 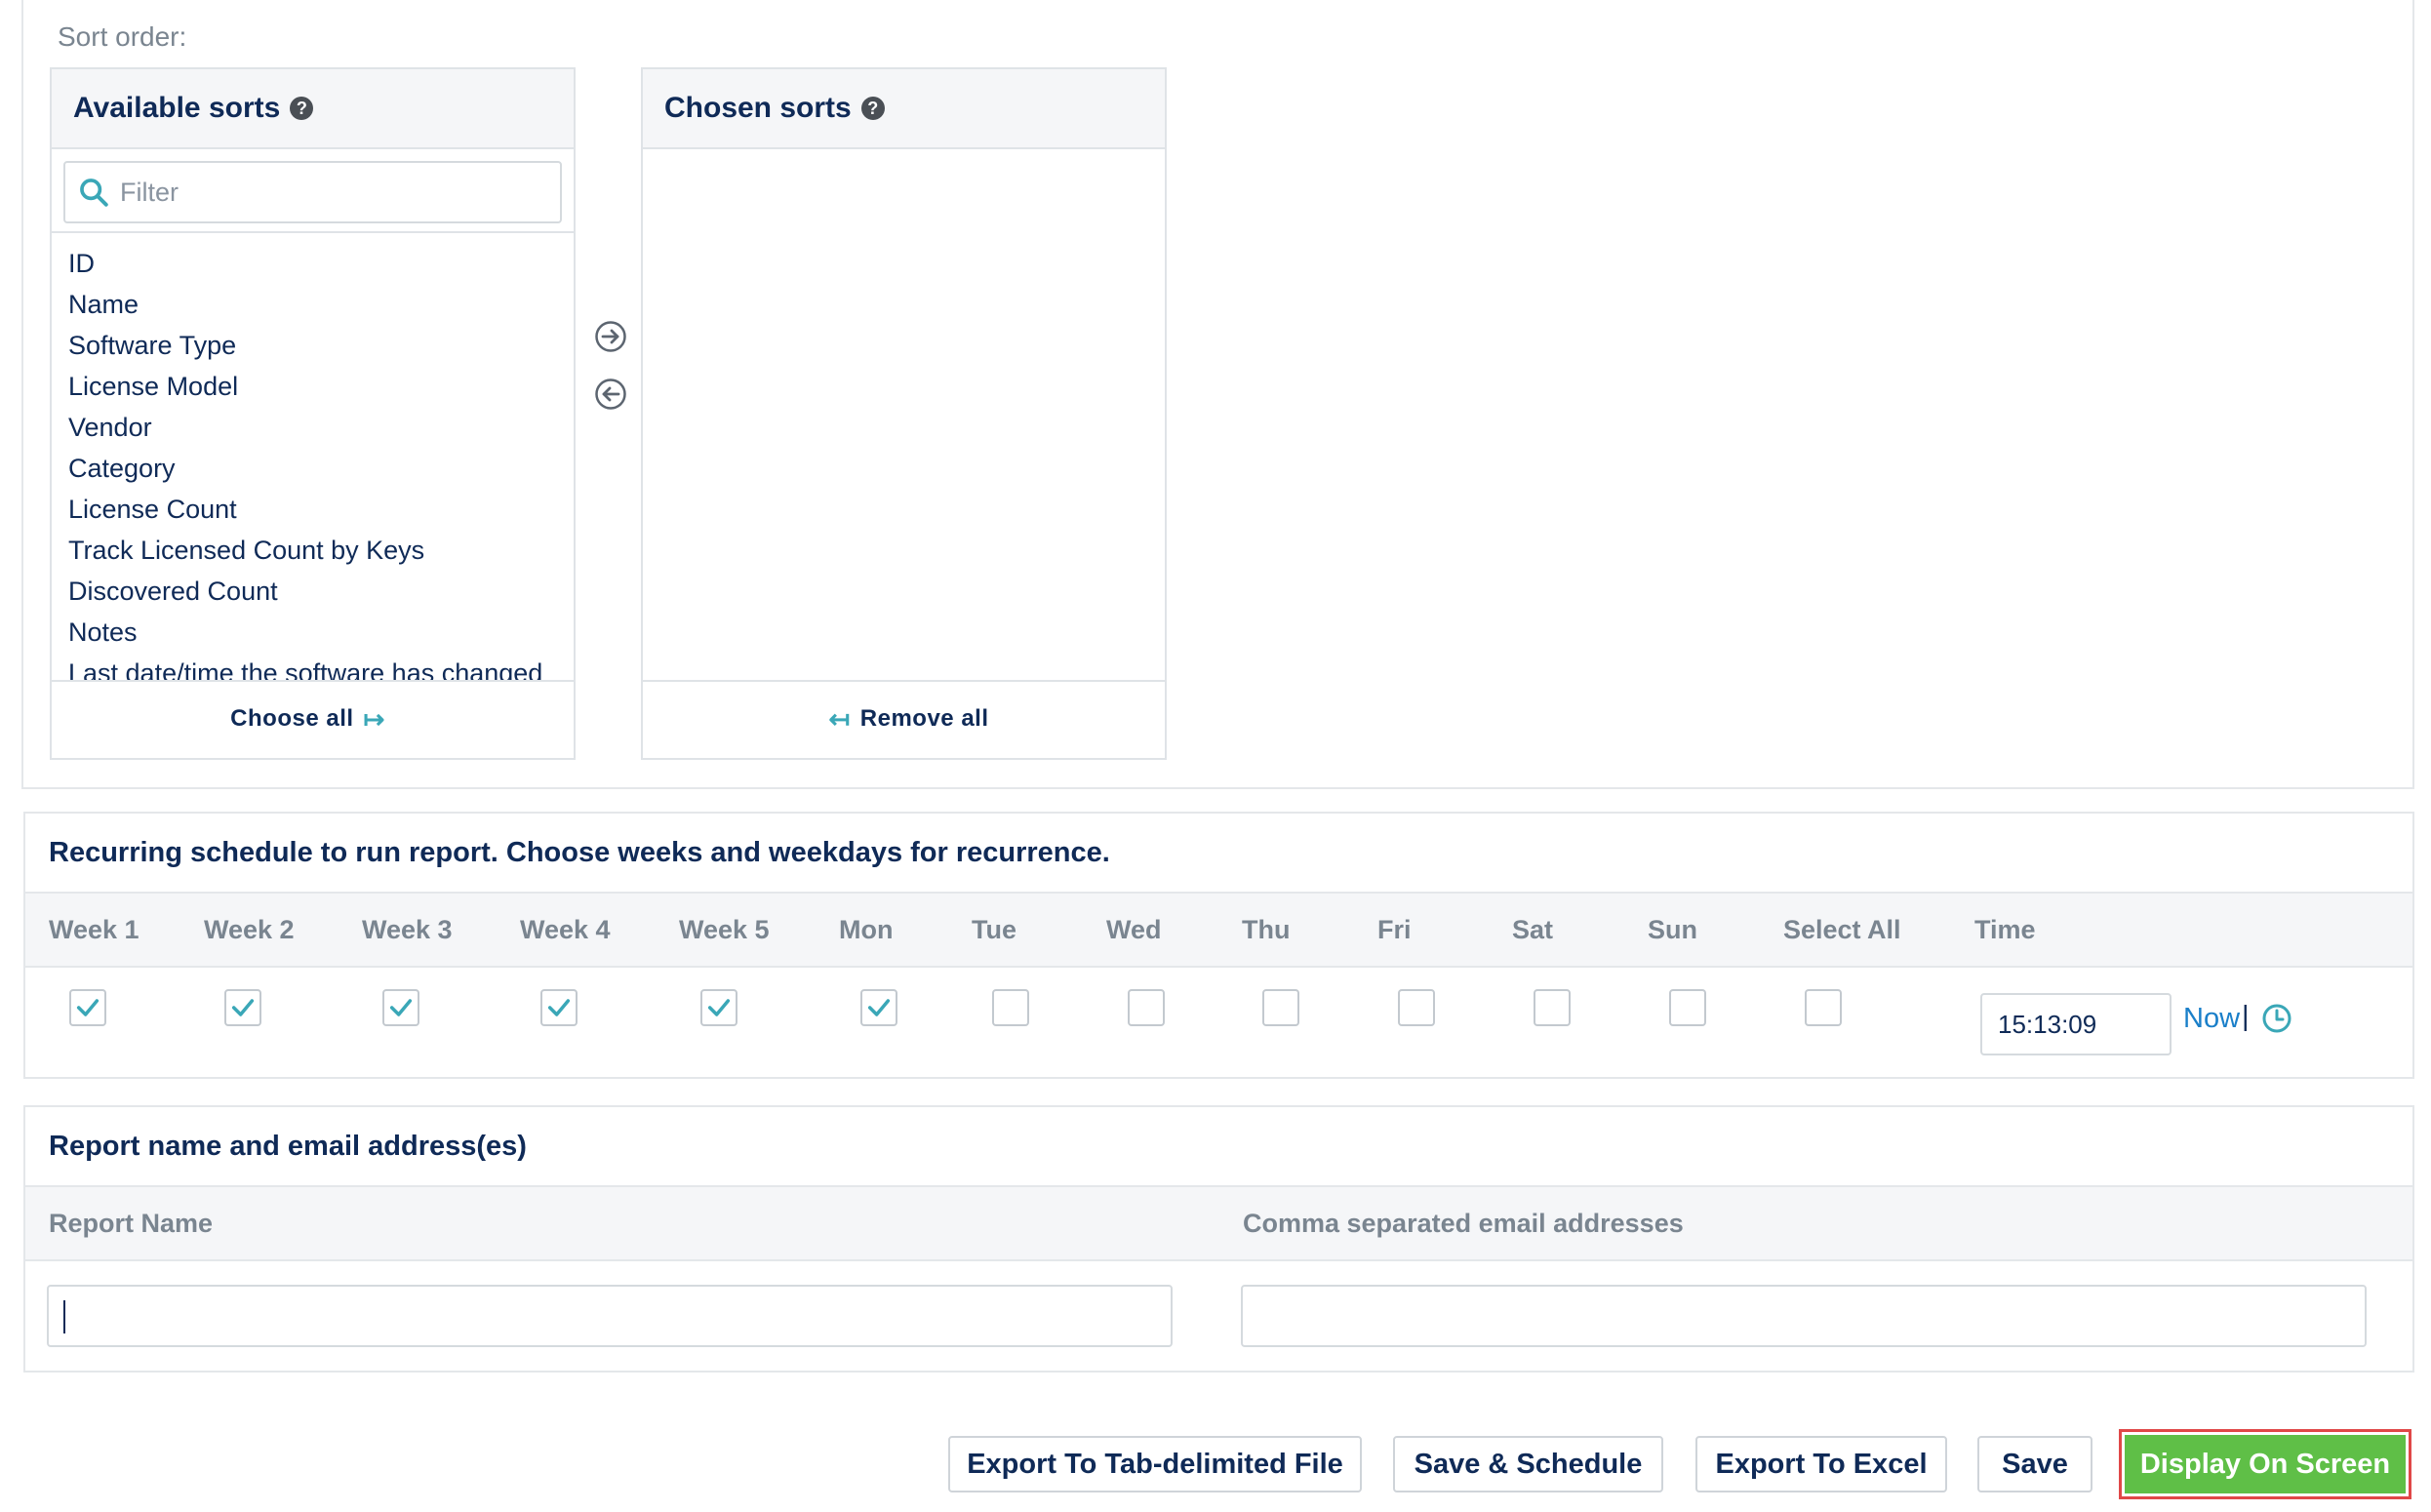 I want to click on arrow-right-bar-icon: ↦, so click(x=374, y=718).